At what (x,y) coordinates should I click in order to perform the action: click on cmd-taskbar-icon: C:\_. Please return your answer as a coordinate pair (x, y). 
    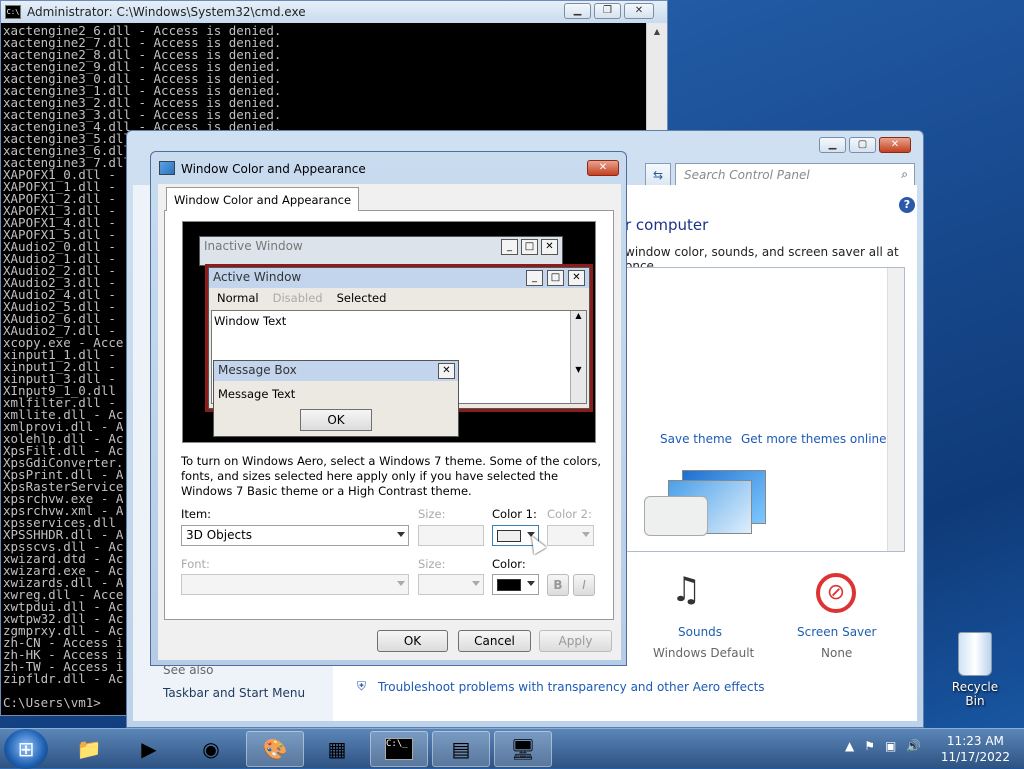
    Looking at the image, I should click on (399, 749).